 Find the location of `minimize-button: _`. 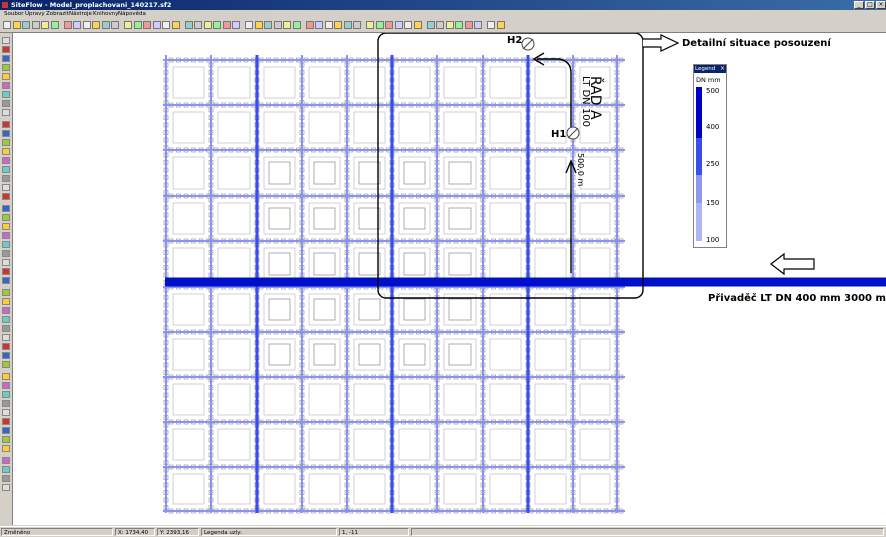

minimize-button: _ is located at coordinates (859, 5).